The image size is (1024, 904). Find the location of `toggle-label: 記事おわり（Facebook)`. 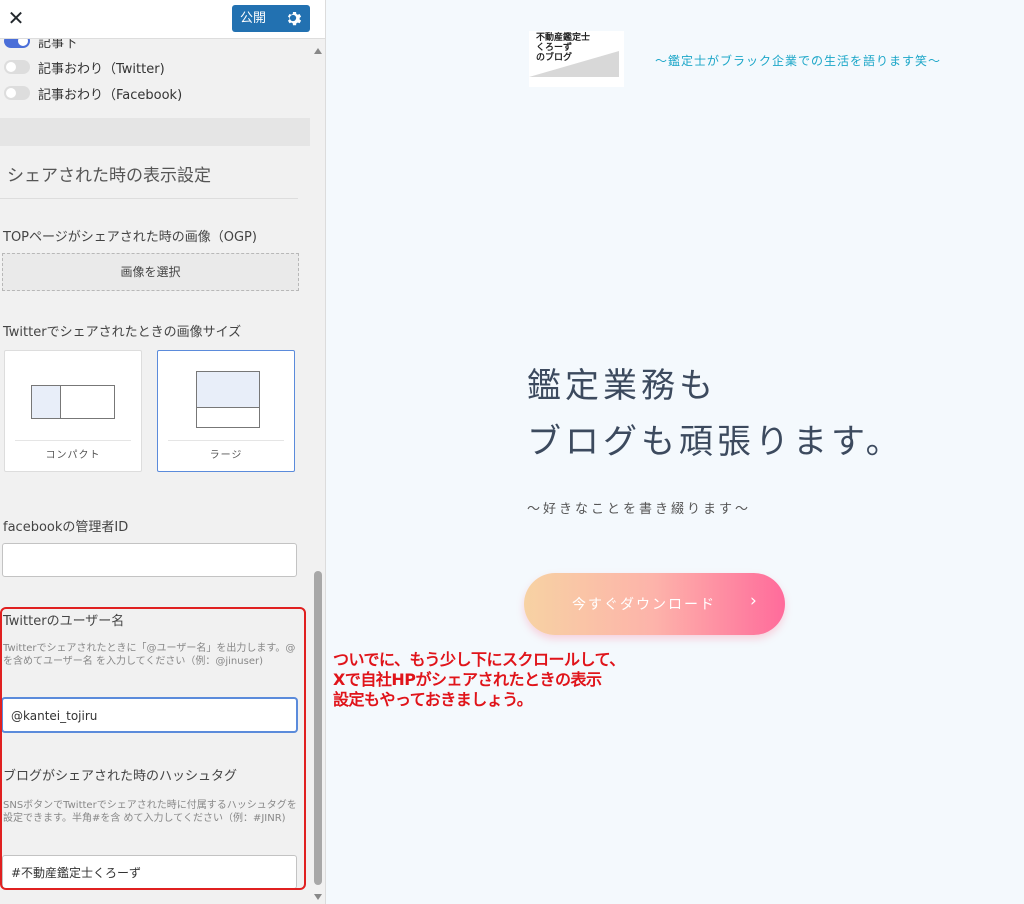

toggle-label: 記事おわり（Facebook) is located at coordinates (110, 95).